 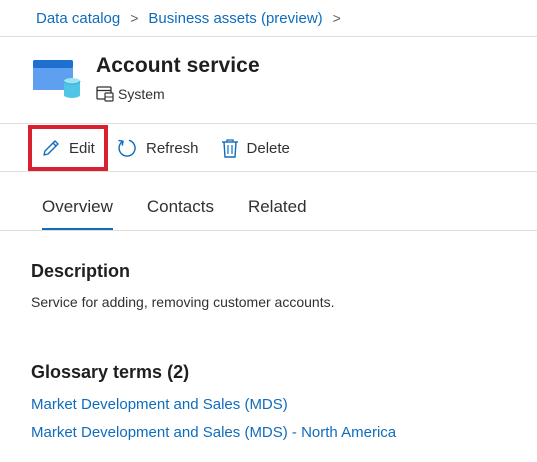 I want to click on refresh-icon, so click(x=127, y=148).